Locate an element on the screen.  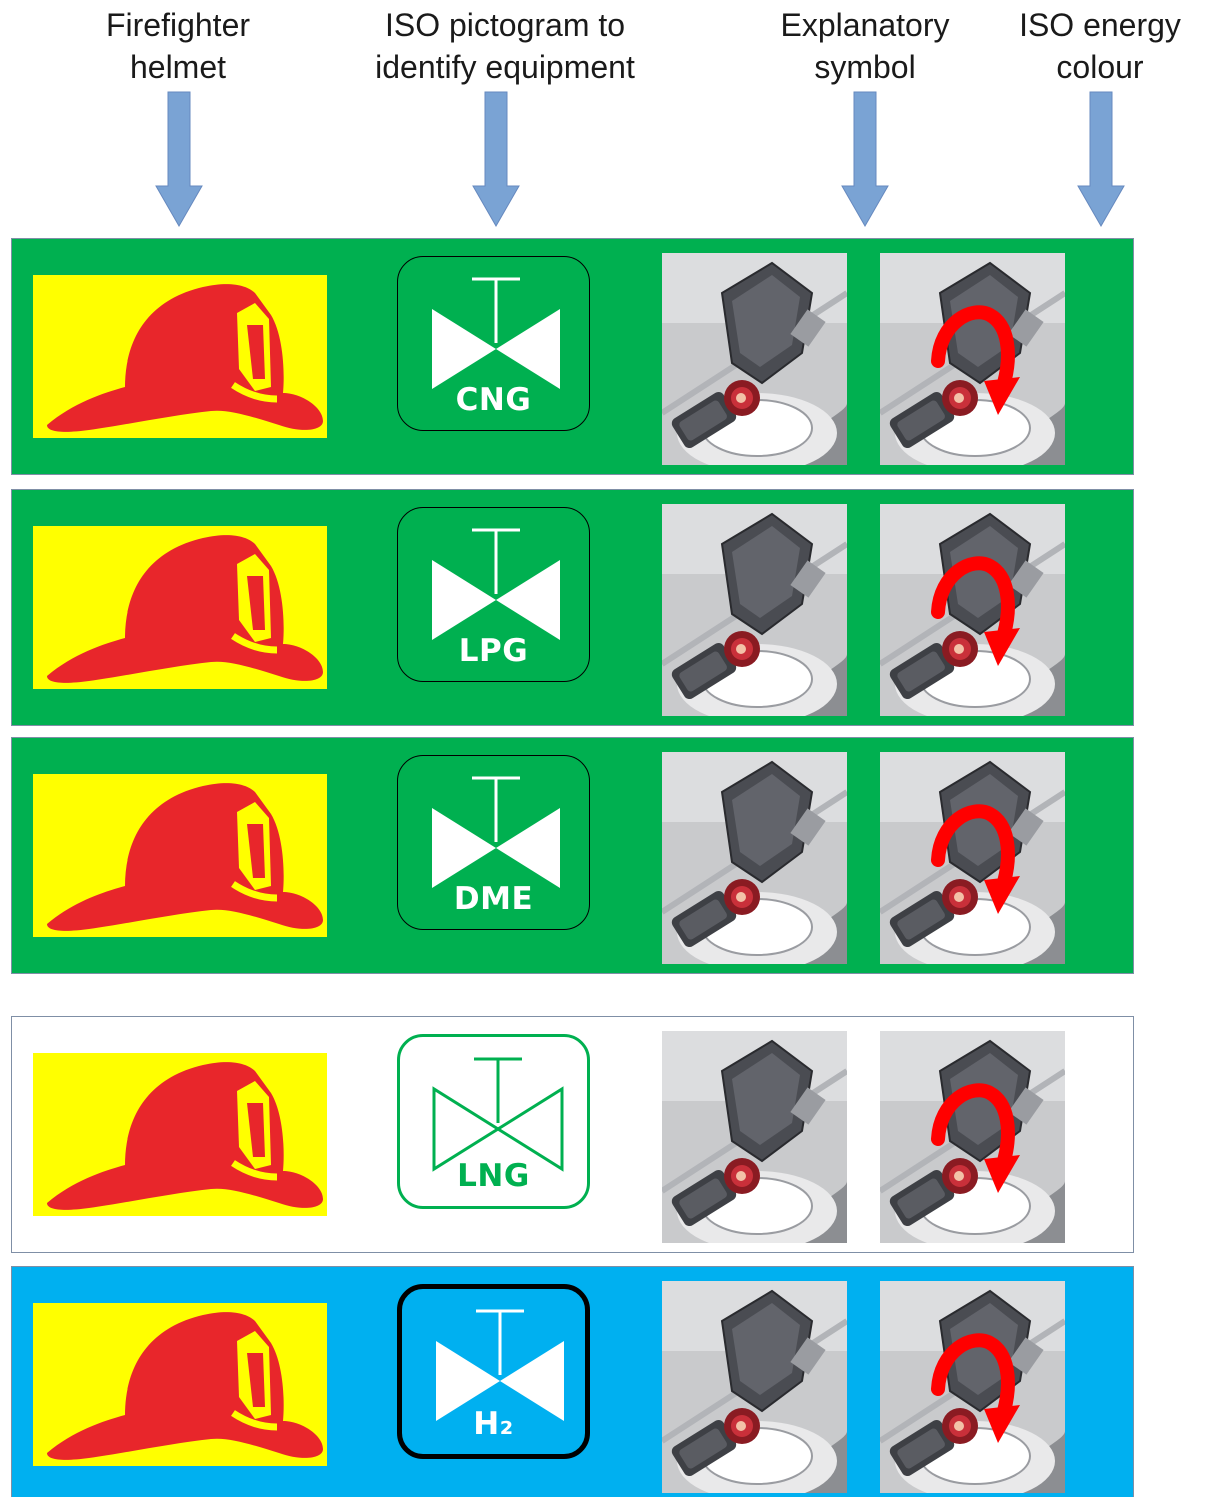
iso-pictogram: LNG is located at coordinates (493, 1121).